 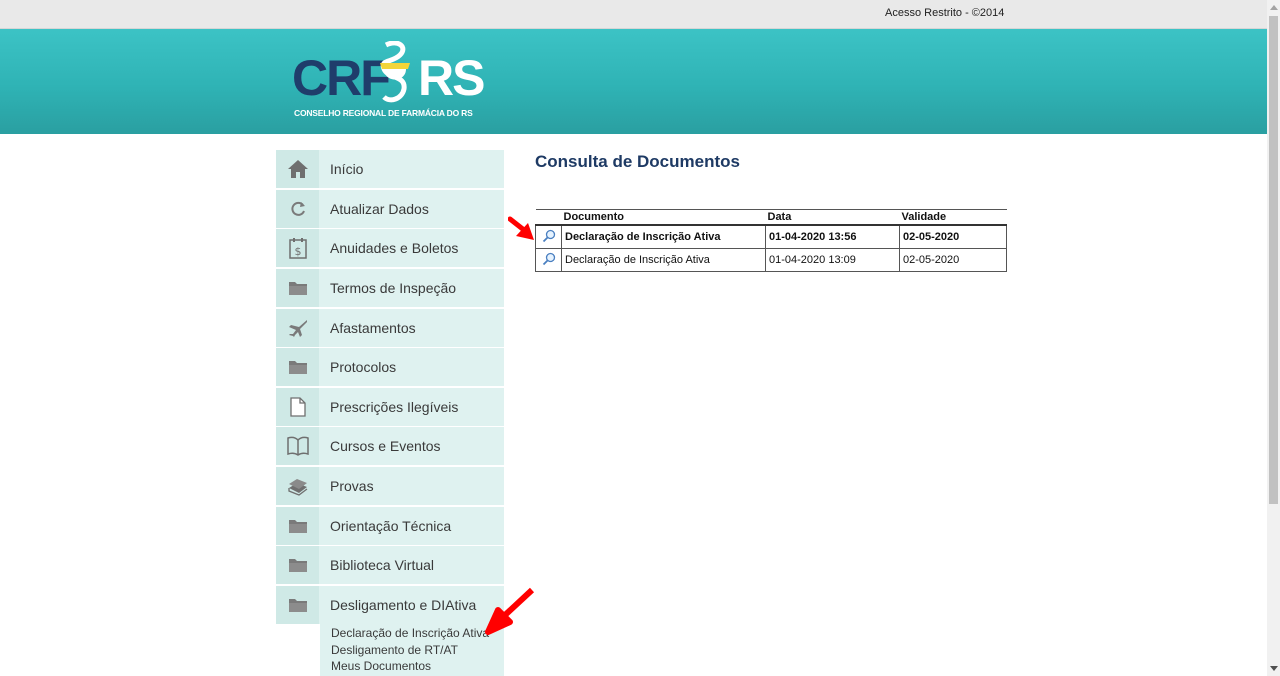 I want to click on airplane-icon, so click(x=297, y=327).